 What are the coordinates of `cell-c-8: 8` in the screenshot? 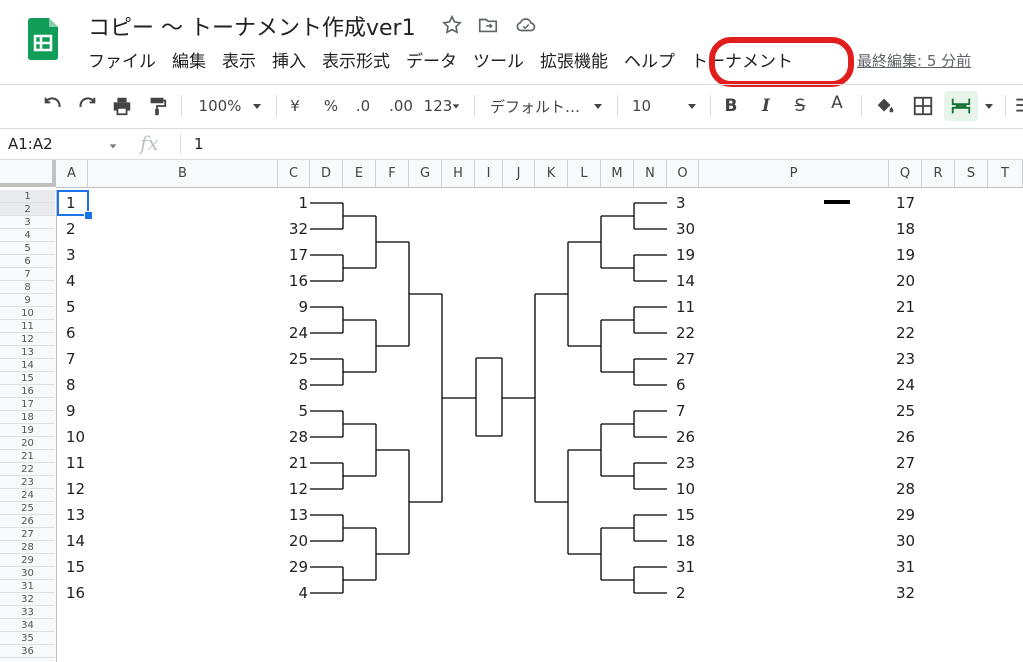 It's located at (290, 385).